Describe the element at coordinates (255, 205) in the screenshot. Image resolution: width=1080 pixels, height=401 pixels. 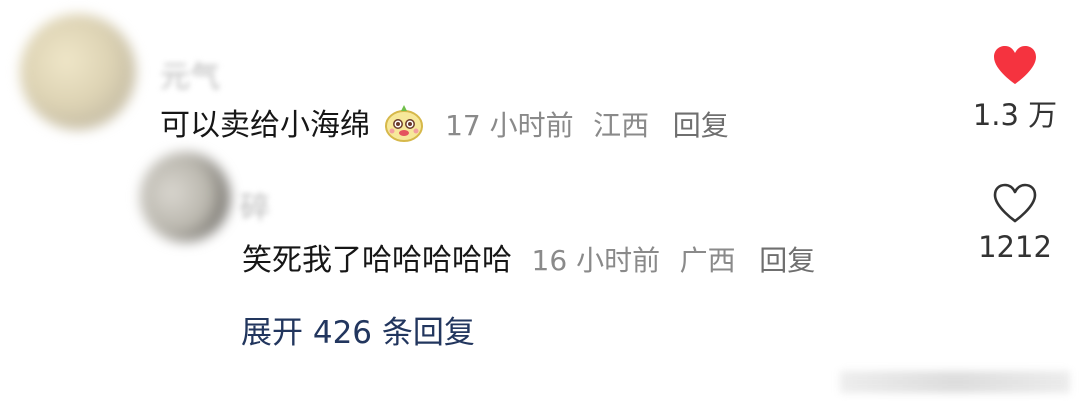
I see `reply-author-name: 碎` at that location.